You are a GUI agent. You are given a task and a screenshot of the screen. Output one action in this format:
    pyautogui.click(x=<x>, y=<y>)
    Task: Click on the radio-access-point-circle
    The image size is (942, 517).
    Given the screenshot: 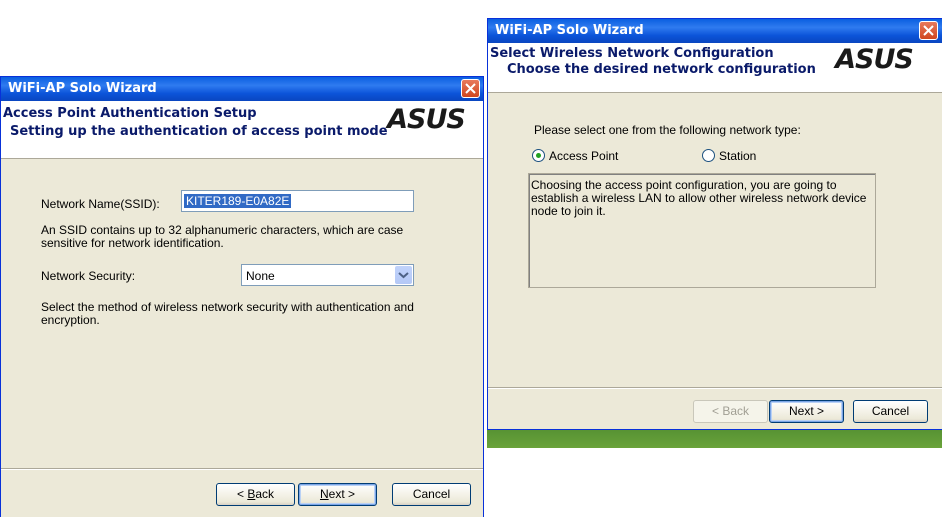 What is the action you would take?
    pyautogui.click(x=538, y=155)
    